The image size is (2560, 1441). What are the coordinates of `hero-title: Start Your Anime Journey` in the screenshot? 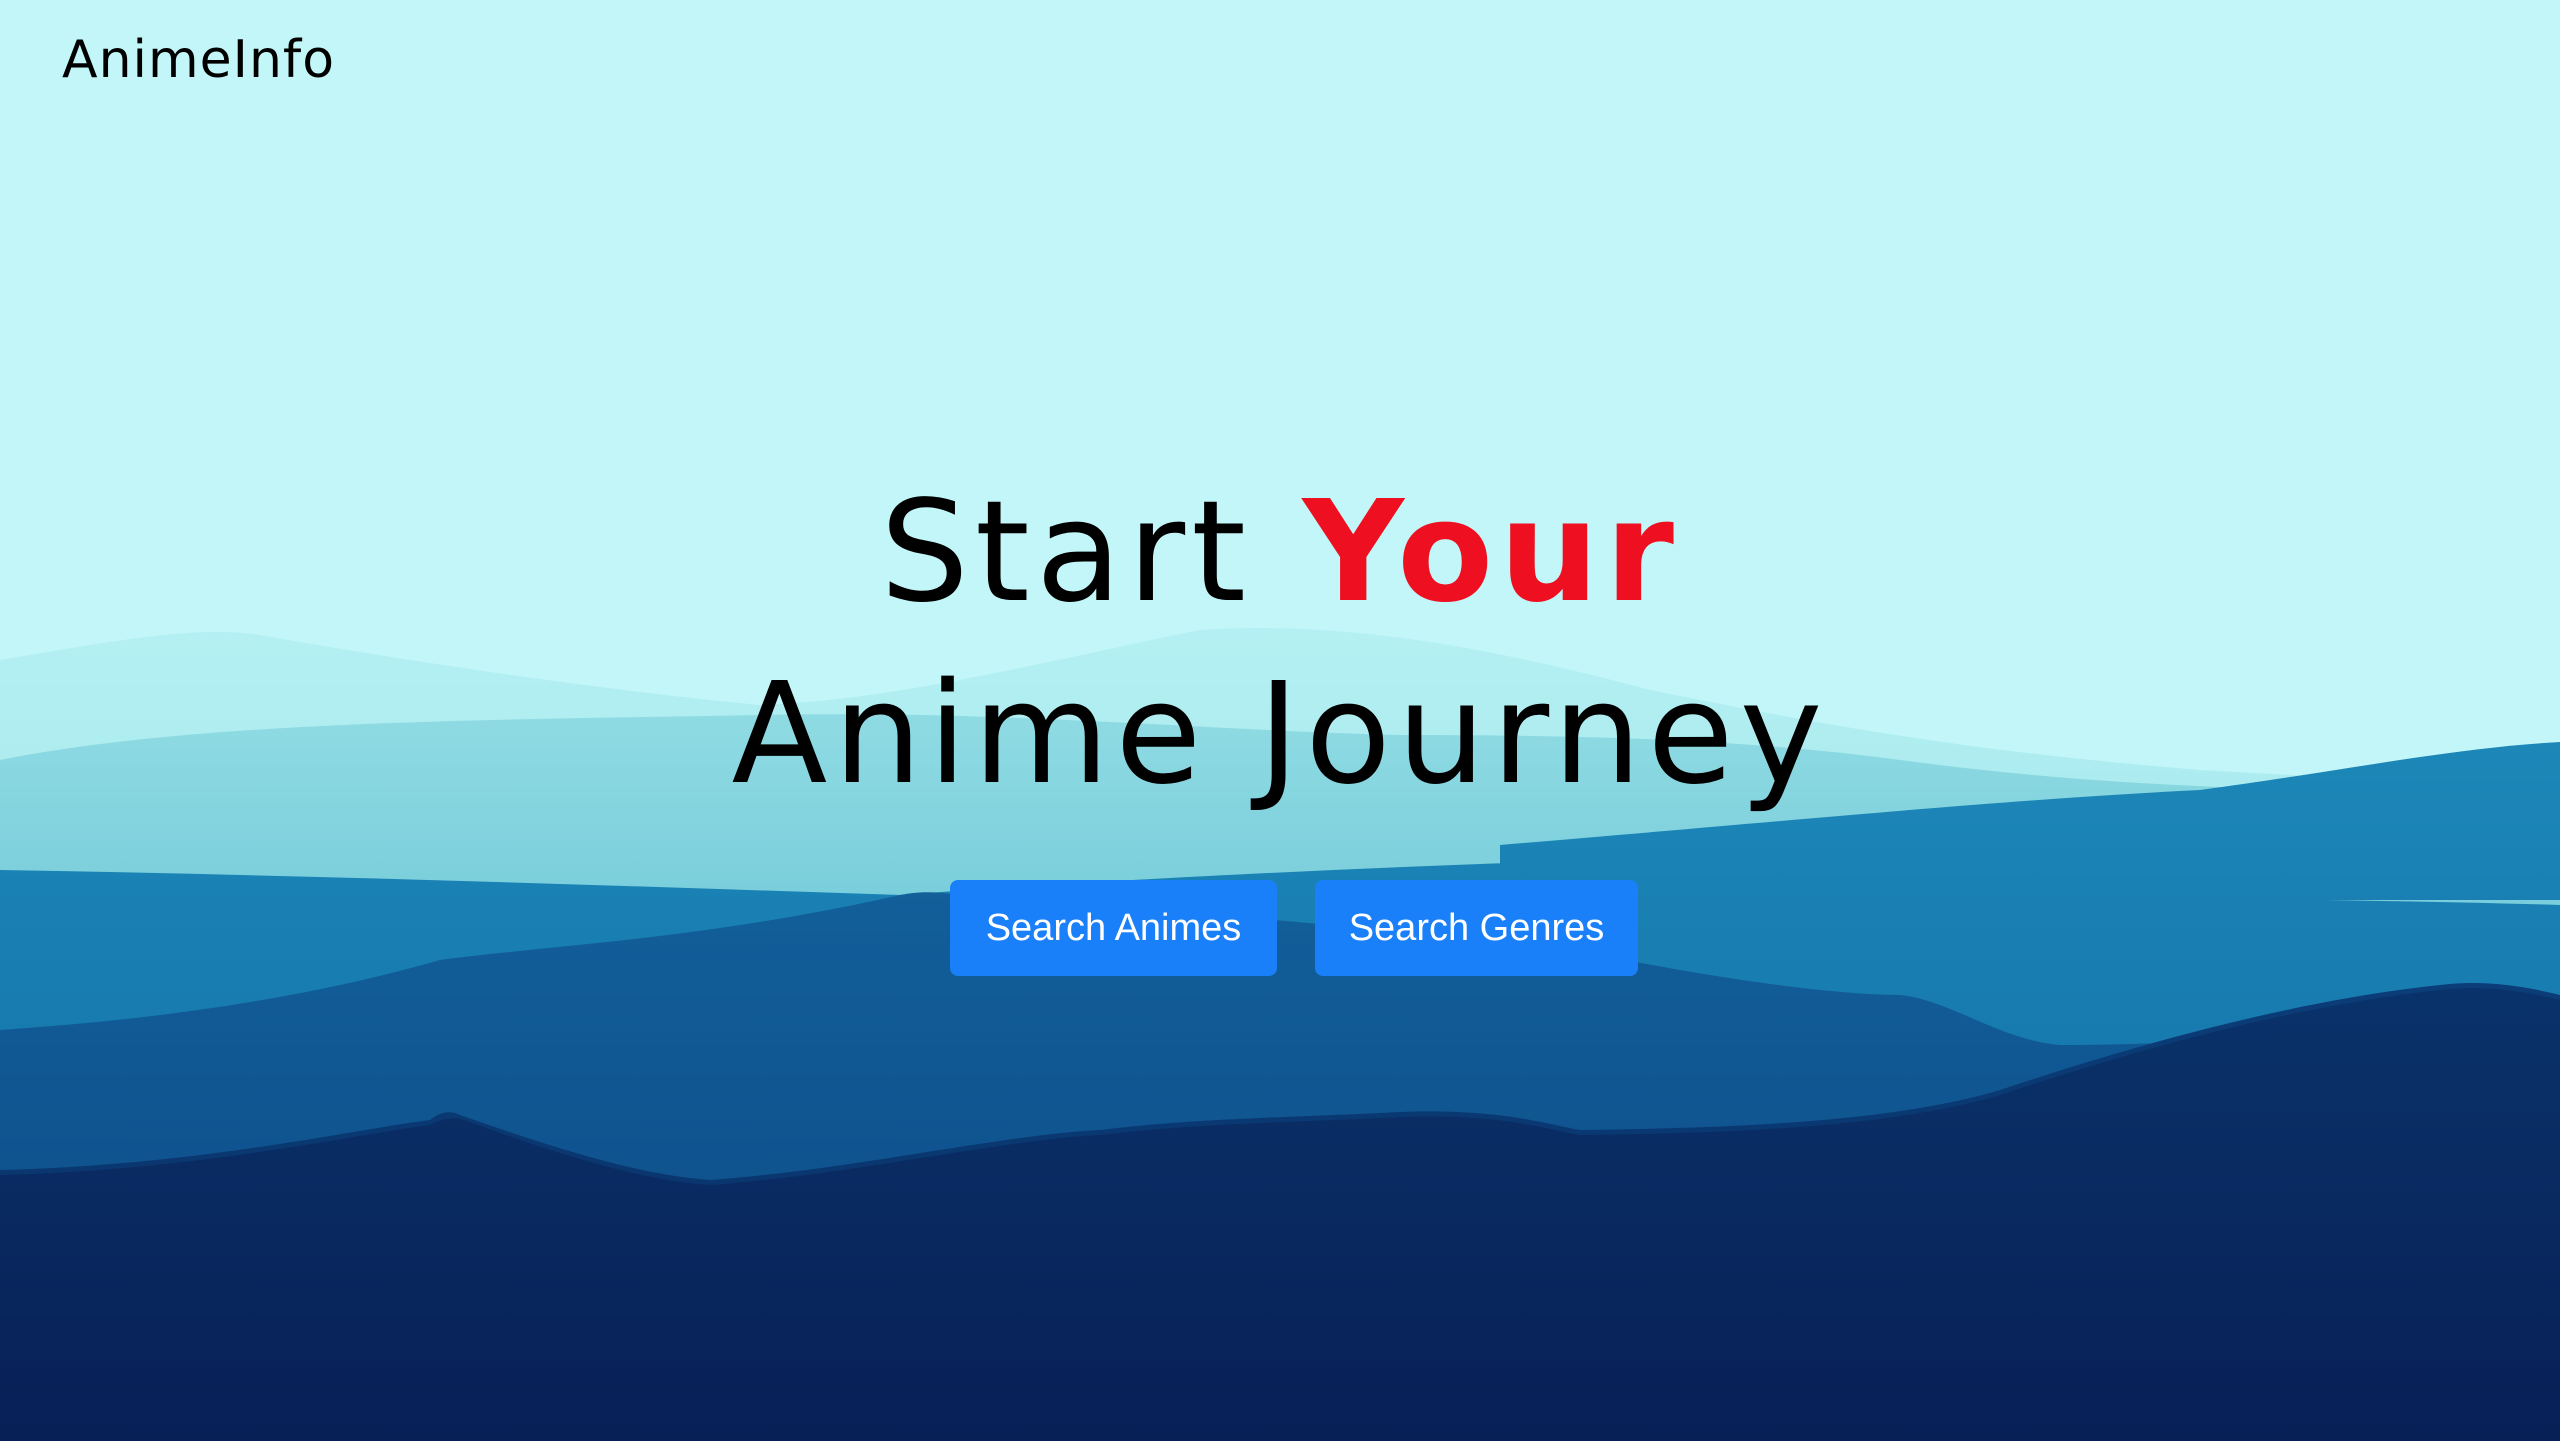 It's located at (1280, 644).